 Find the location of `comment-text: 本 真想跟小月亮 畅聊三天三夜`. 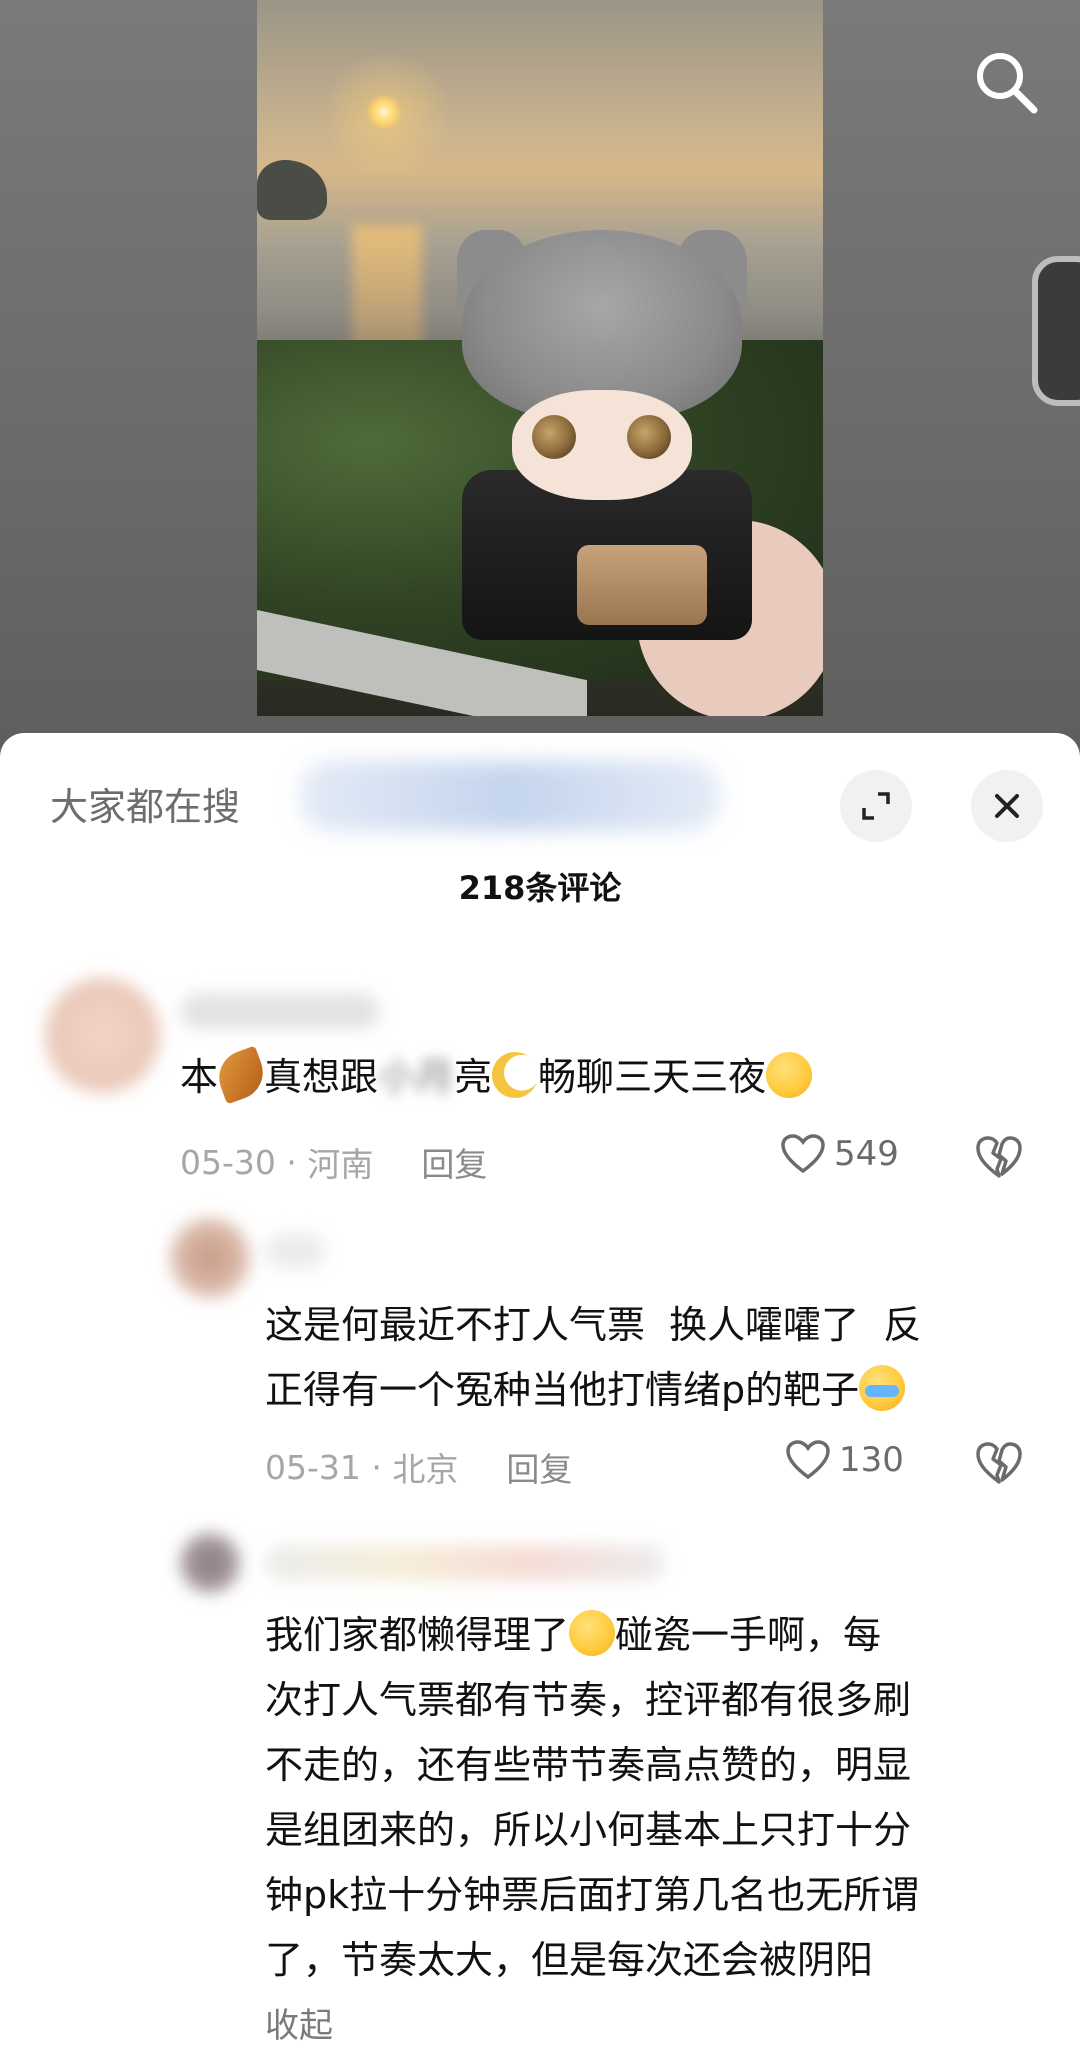

comment-text: 本 真想跟小月亮 畅聊三天三夜 is located at coordinates (496, 1077).